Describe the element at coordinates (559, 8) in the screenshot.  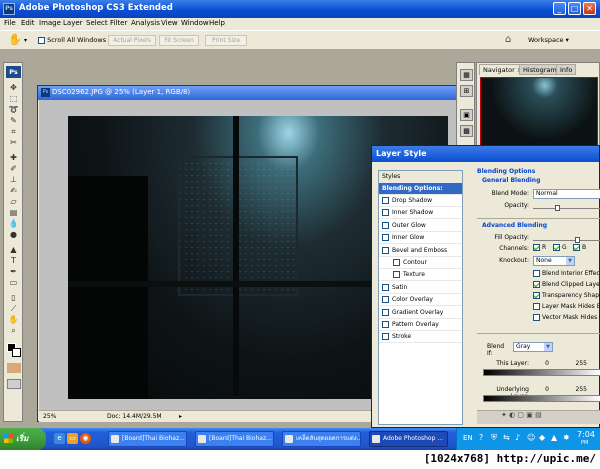
I see `minimize-button: _` at that location.